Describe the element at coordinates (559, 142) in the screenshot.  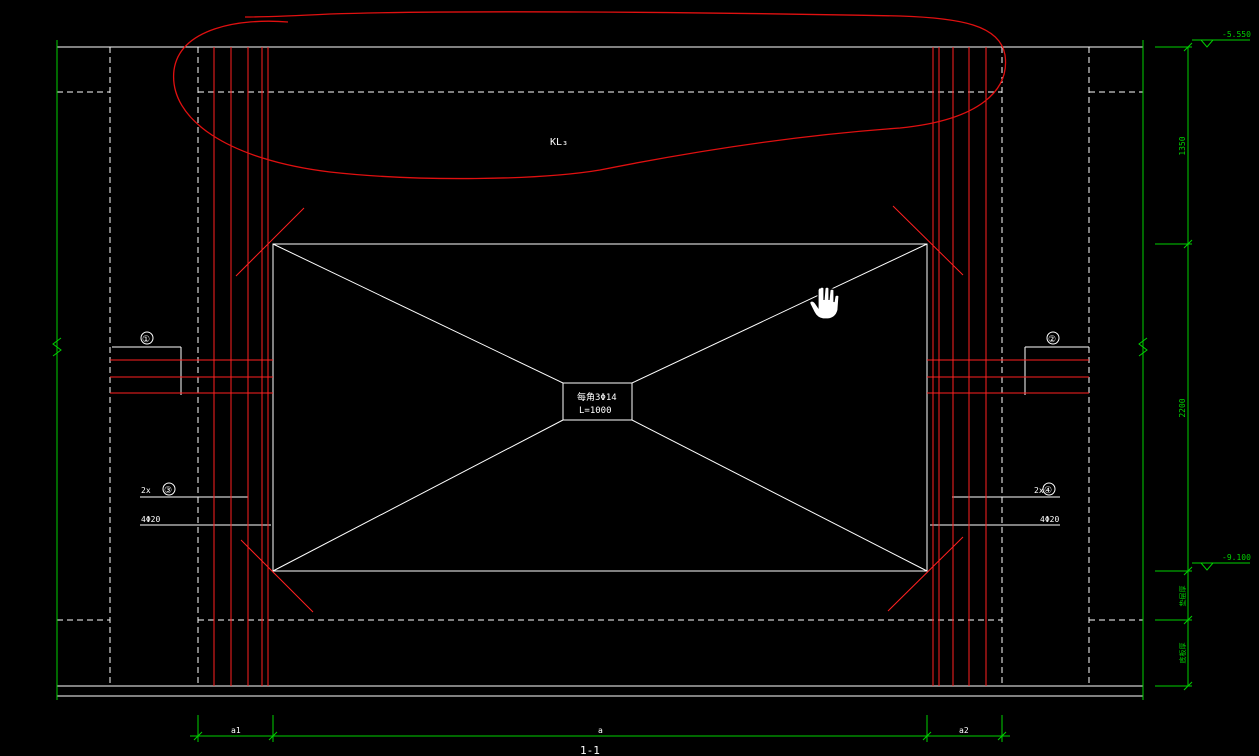
I see `beam-label: KL₃` at that location.